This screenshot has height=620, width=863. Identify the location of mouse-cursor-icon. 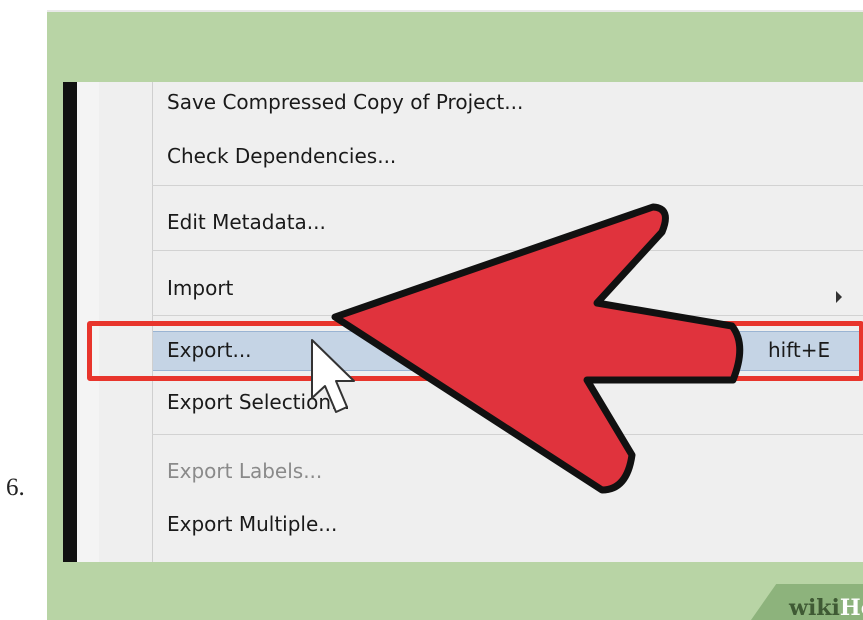
(333, 376).